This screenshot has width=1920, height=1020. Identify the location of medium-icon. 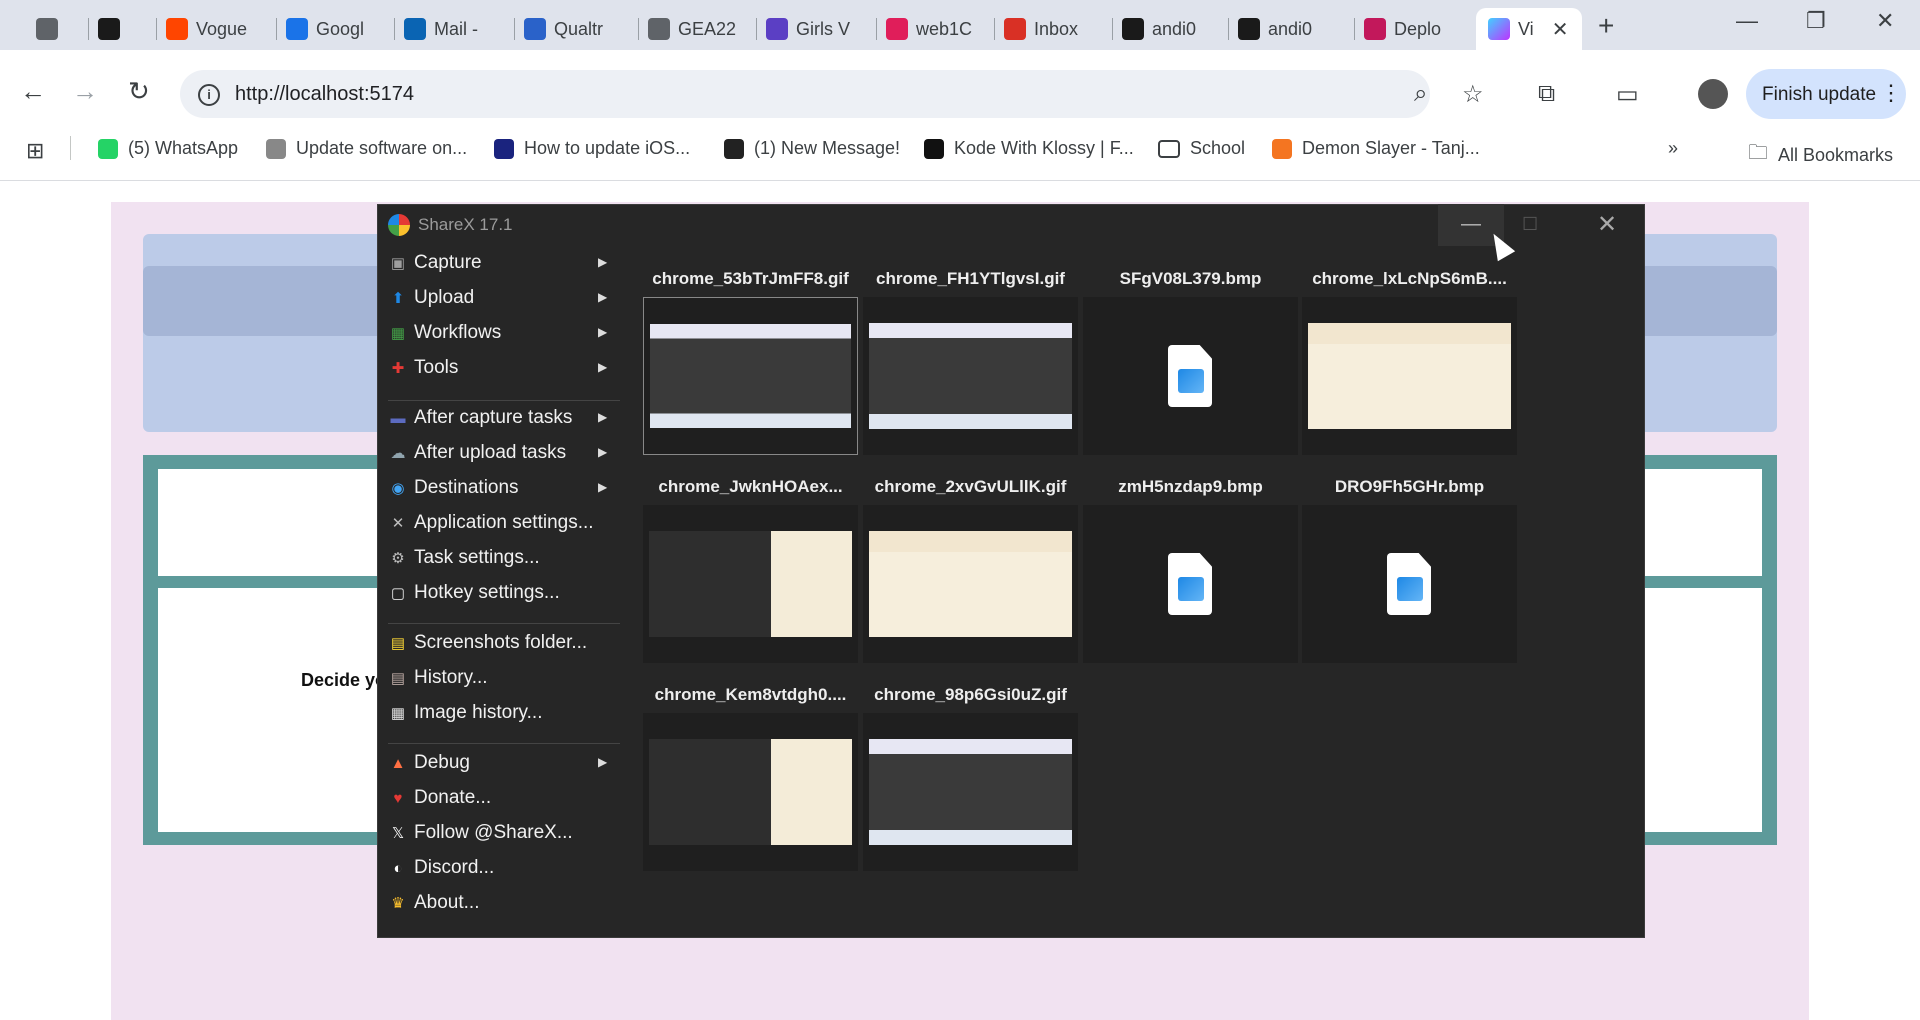
(504, 148).